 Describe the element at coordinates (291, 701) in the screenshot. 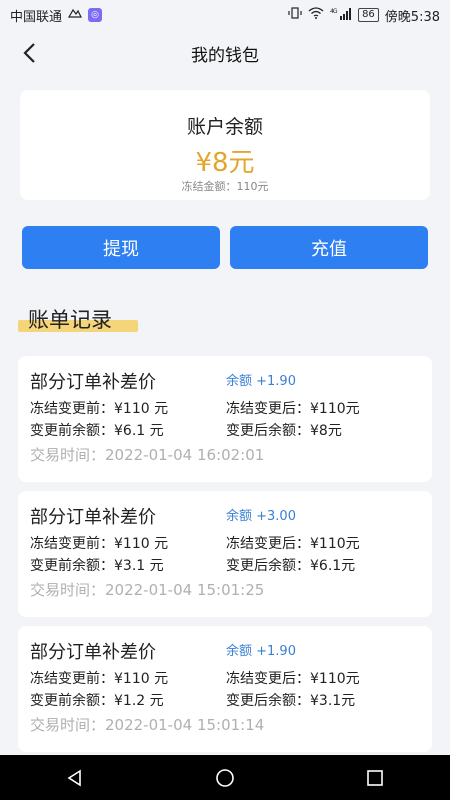

I see `balance-after: 变更后余额：¥3.1元` at that location.